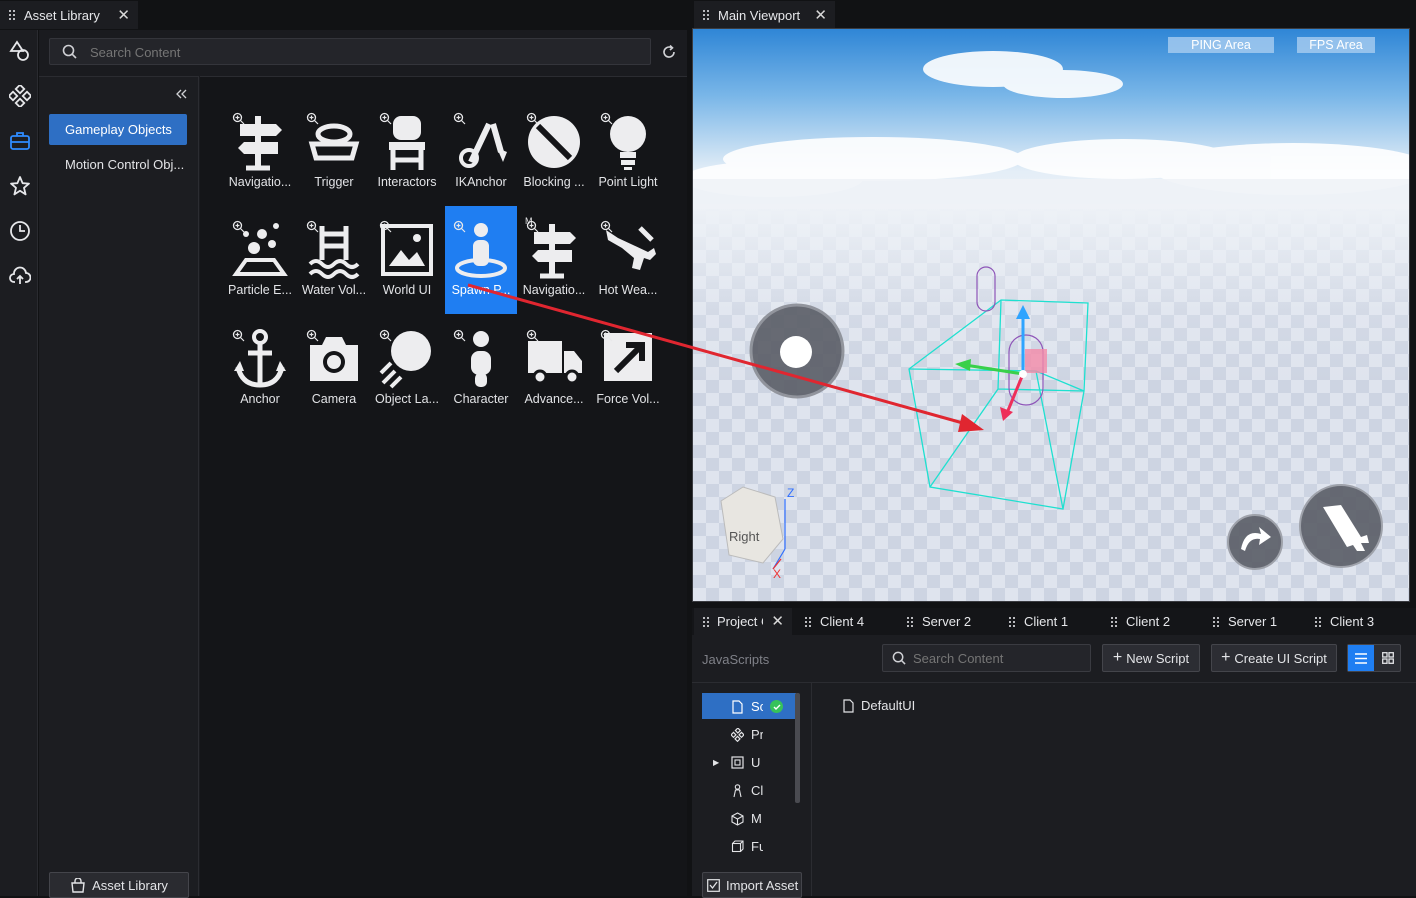 The image size is (1416, 898). Describe the element at coordinates (1356, 621) in the screenshot. I see `bottom-tab: Client 3` at that location.